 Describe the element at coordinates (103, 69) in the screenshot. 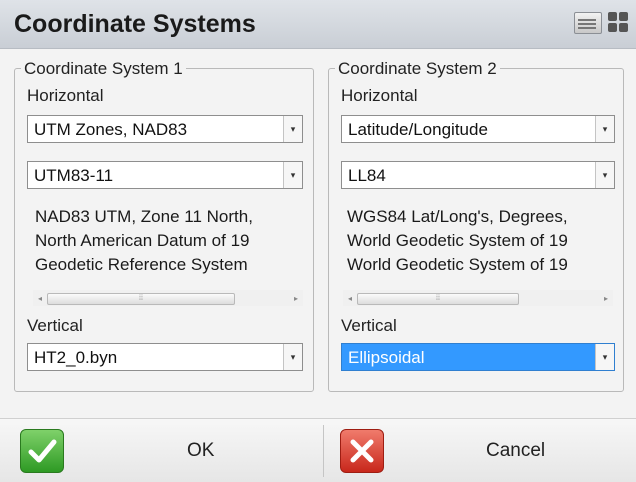

I see `coordinate-system-1-legend: Coordinate System 1` at that location.